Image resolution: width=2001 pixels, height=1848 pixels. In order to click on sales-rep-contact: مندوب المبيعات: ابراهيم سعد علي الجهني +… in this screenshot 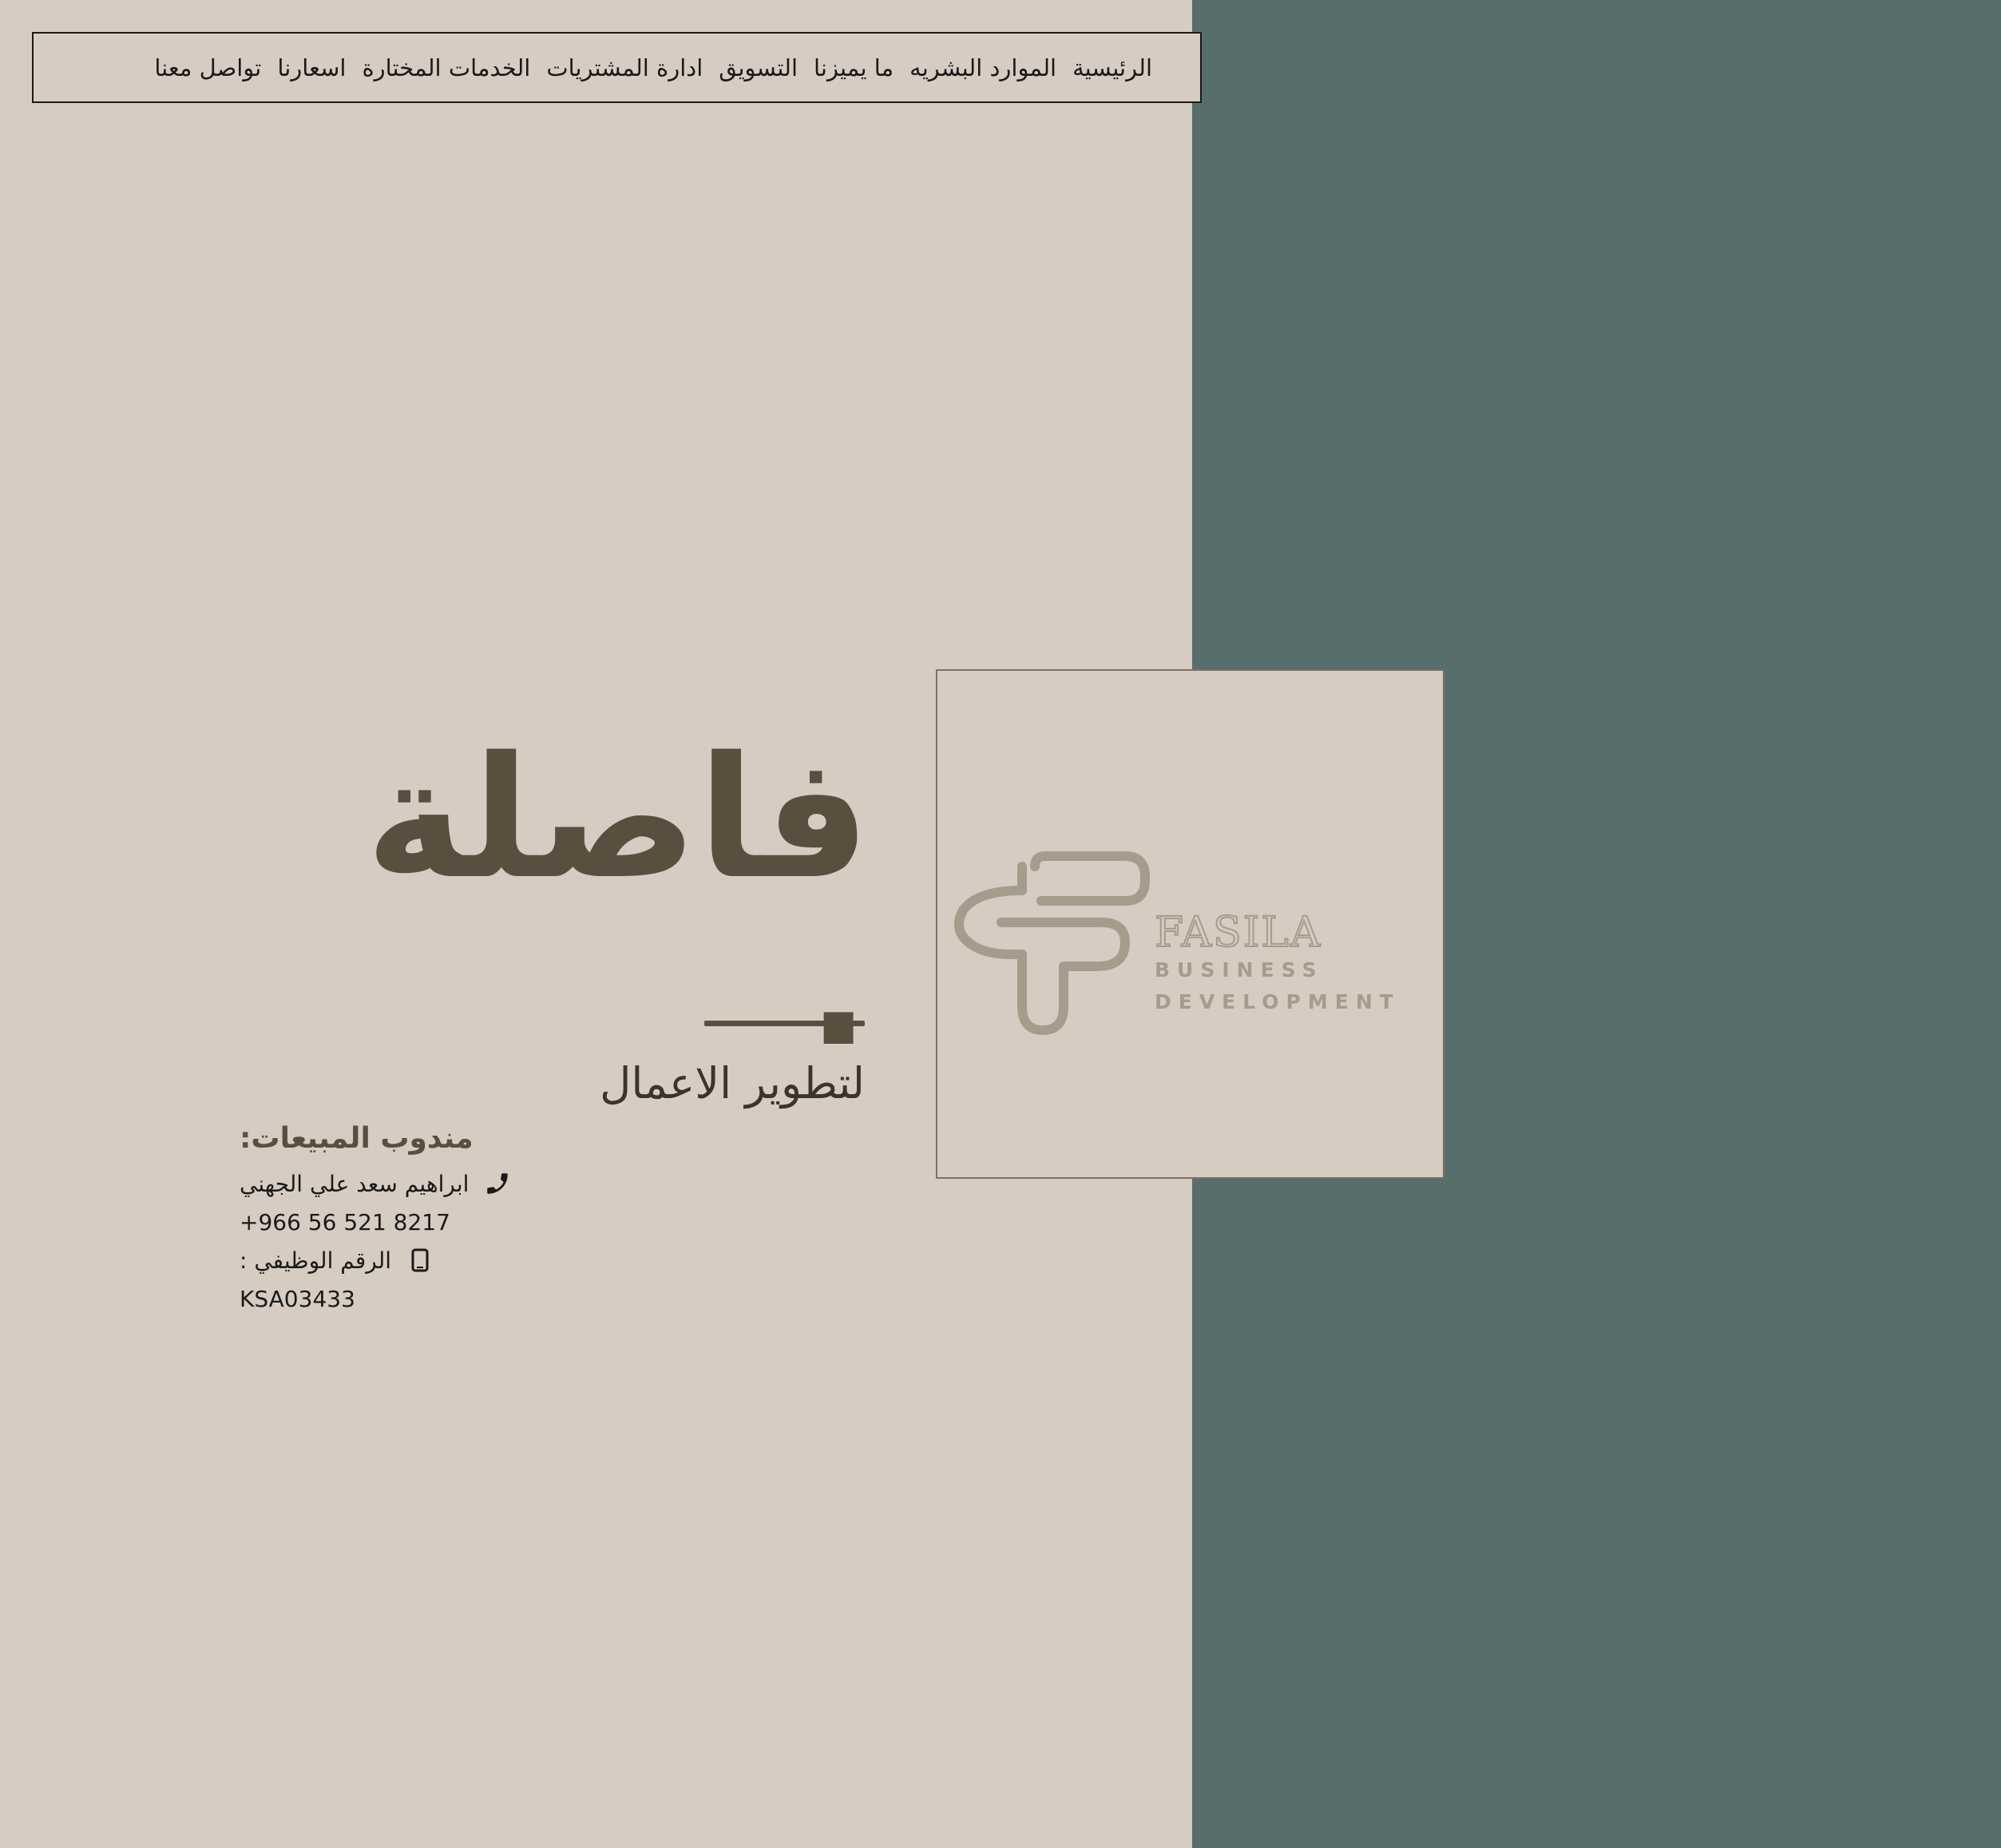, I will do `click(431, 1220)`.